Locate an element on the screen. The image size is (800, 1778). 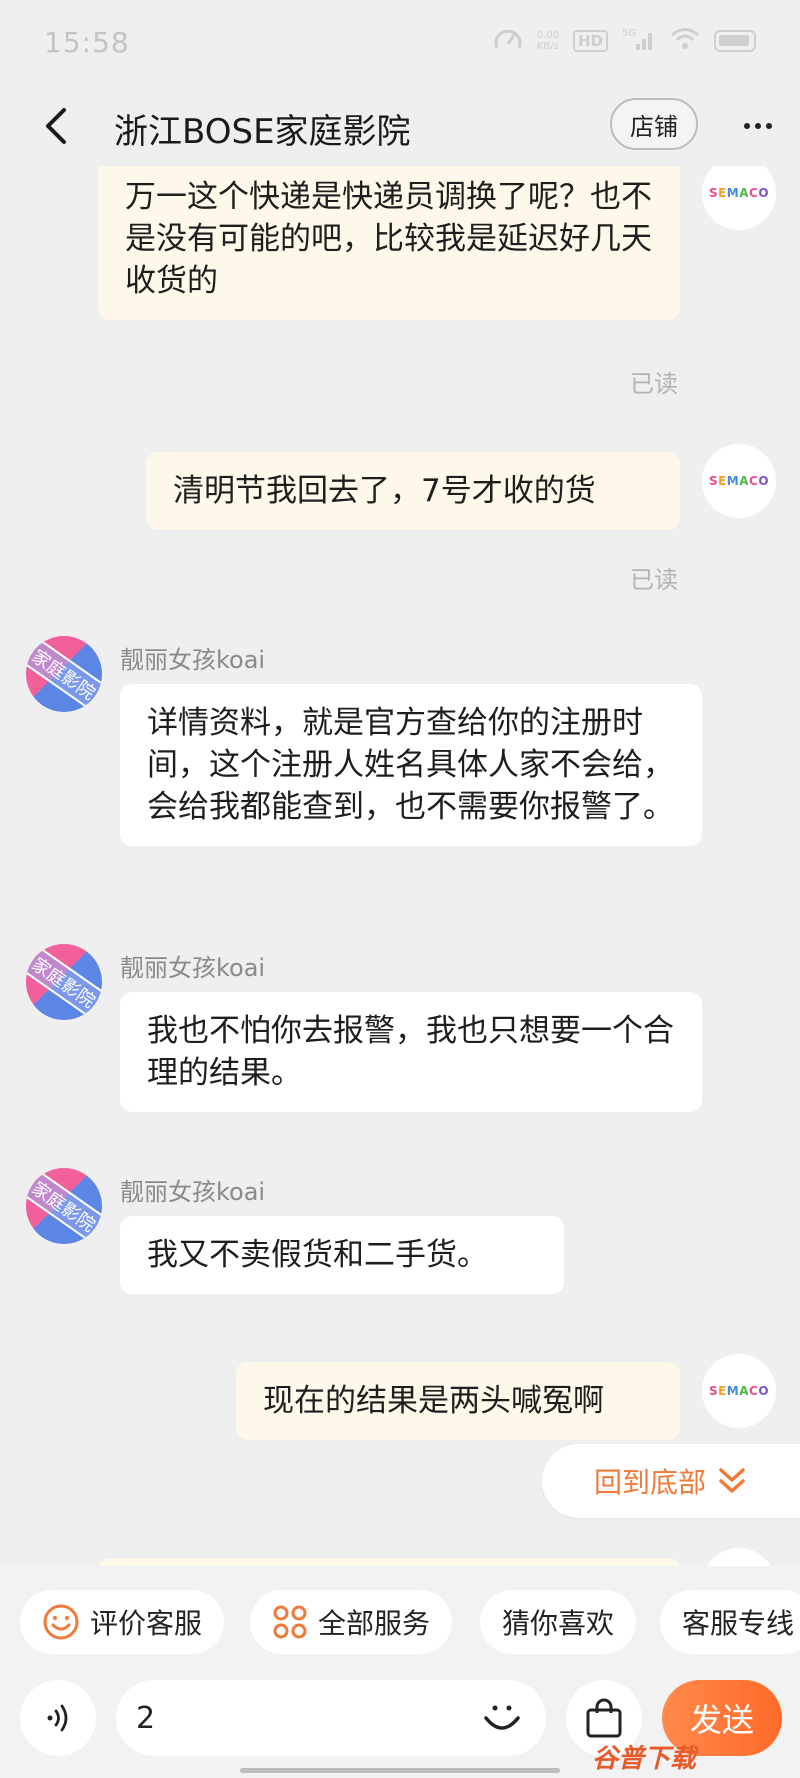
shopping-bag-icon is located at coordinates (604, 1718).